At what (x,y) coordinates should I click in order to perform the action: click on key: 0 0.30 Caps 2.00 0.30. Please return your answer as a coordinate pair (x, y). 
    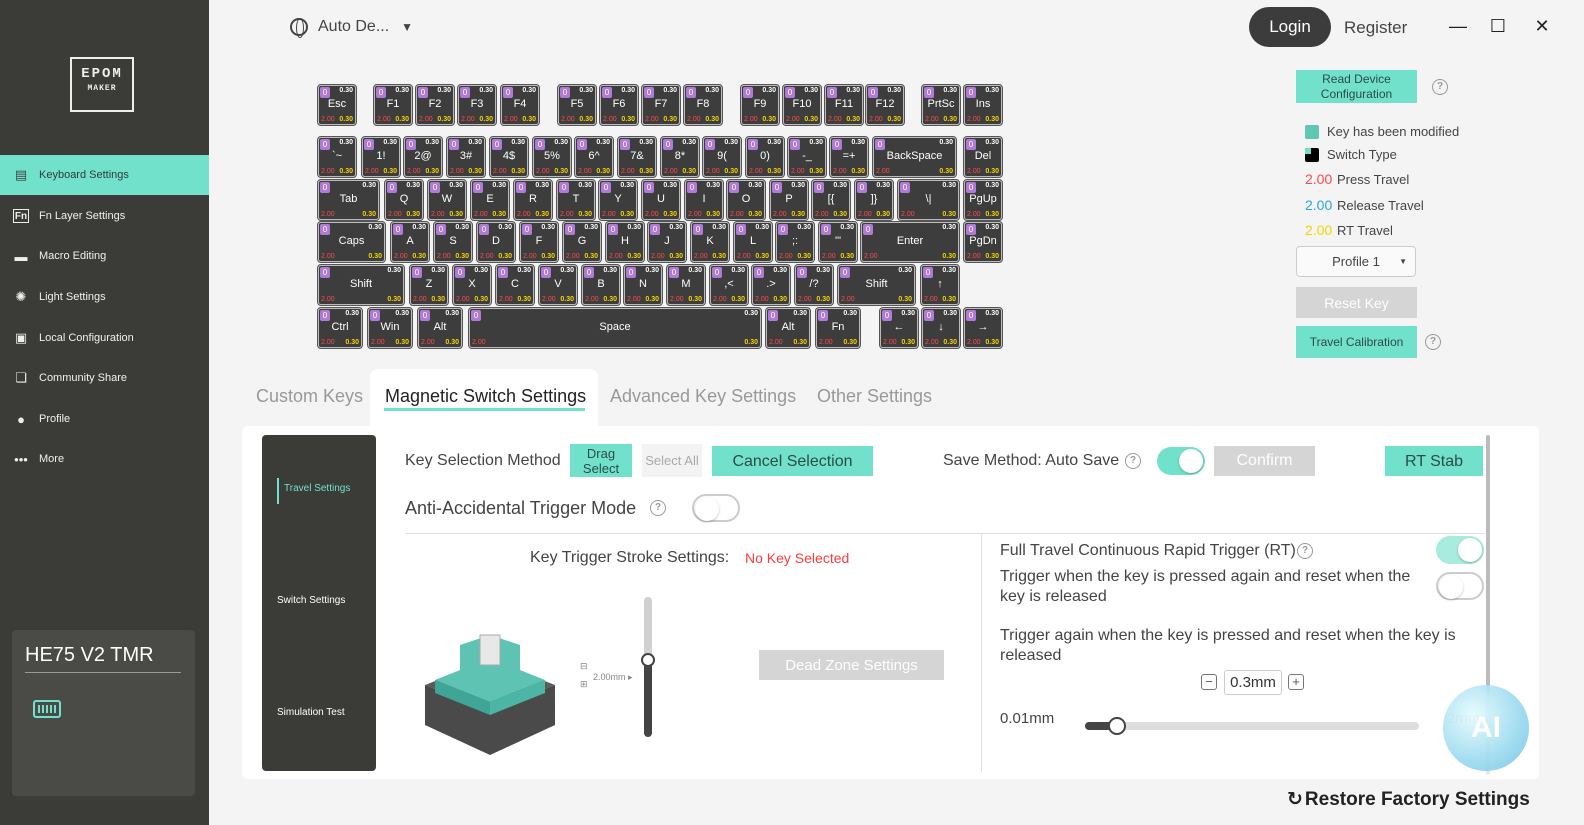
    Looking at the image, I should click on (351, 242).